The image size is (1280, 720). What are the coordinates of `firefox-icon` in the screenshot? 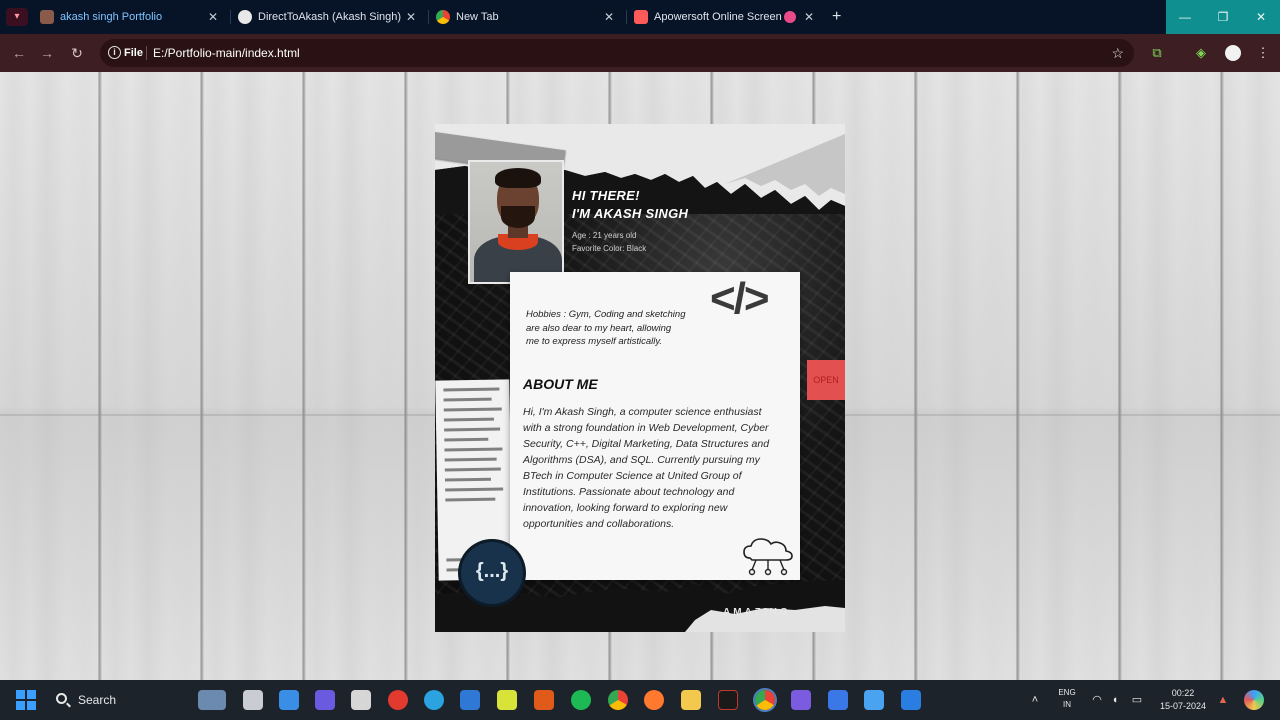 It's located at (654, 700).